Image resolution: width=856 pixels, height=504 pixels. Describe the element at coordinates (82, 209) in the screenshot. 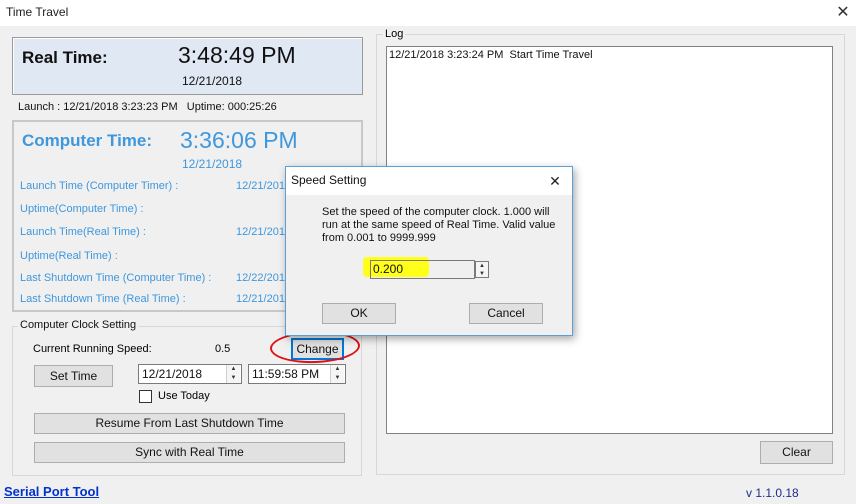

I see `uptime-computer-label: Uptime(Computer Time) :` at that location.